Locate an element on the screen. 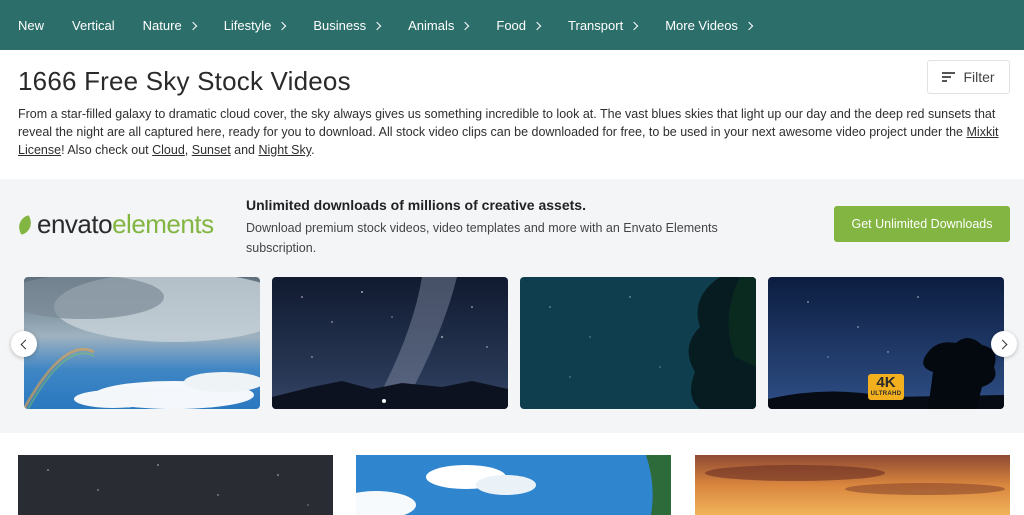 Image resolution: width=1024 pixels, height=515 pixels. night-sky-link: Night Sky is located at coordinates (284, 150).